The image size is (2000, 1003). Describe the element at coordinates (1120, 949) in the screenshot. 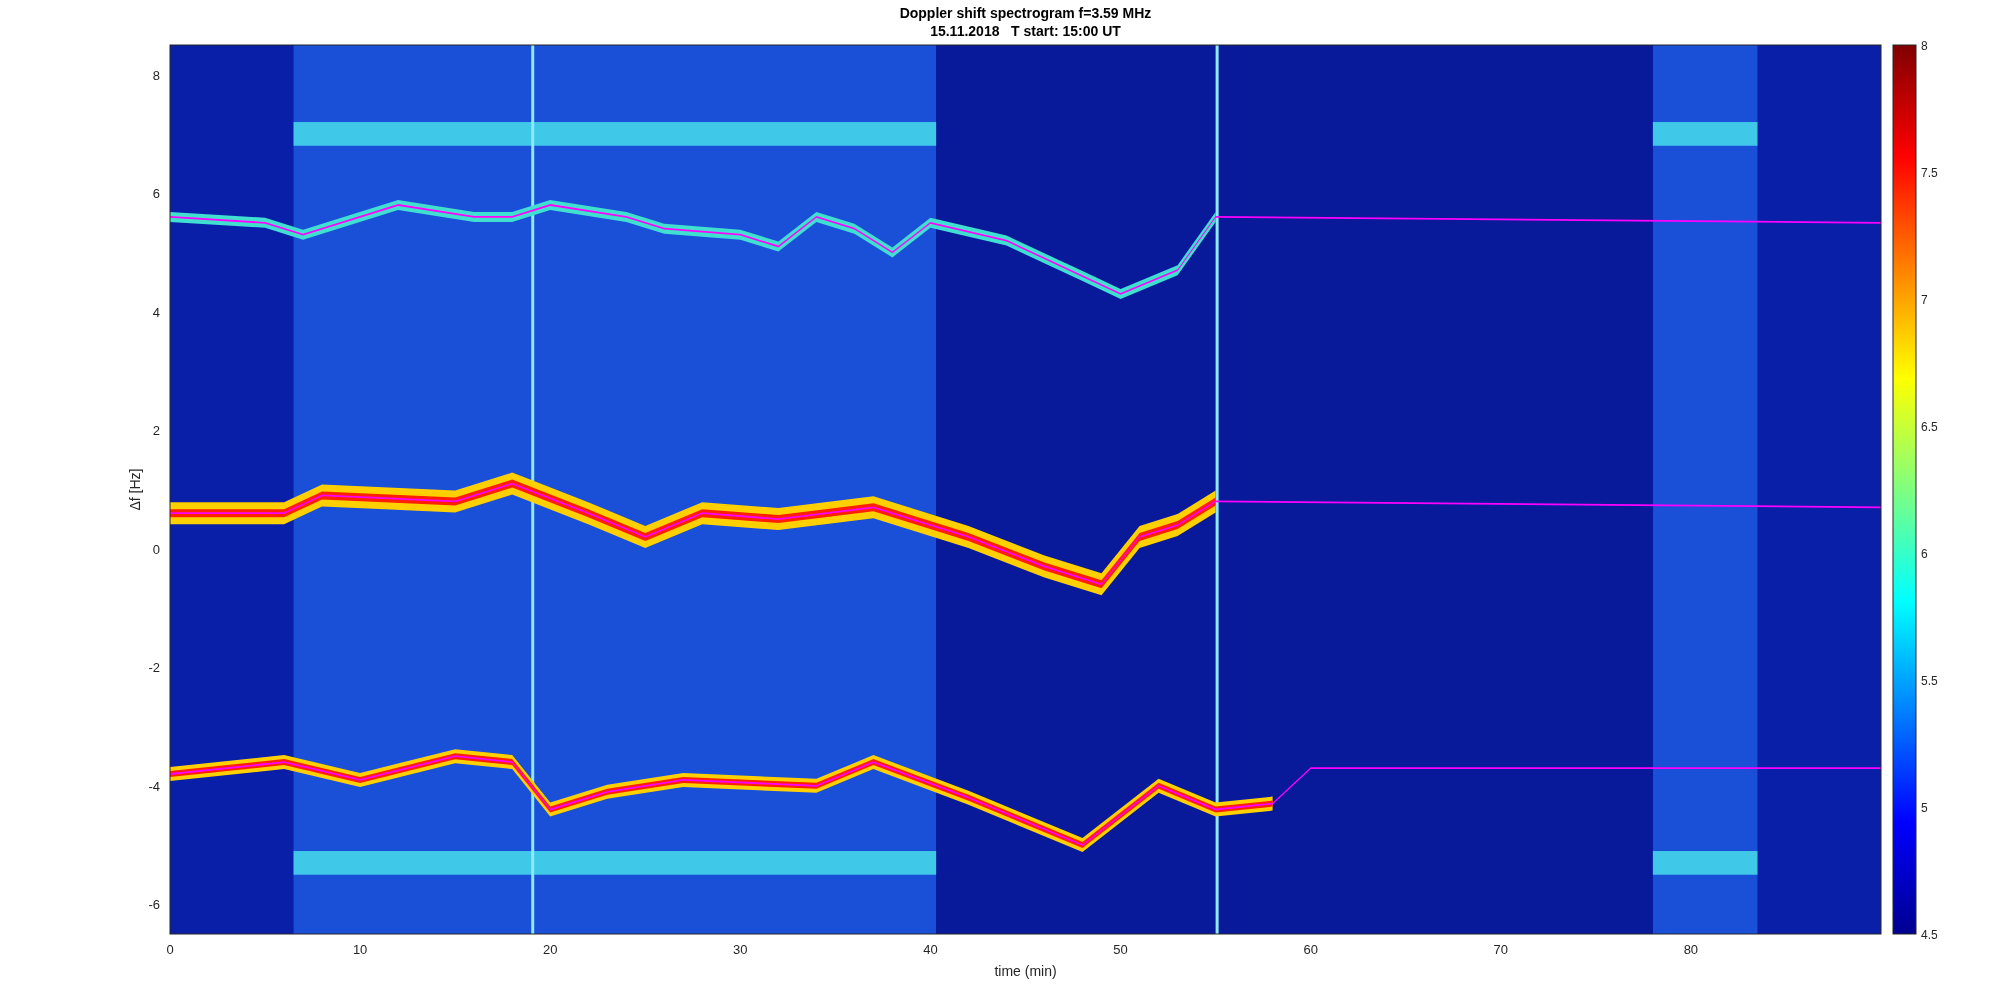

I see `x-tick-label: 50` at that location.